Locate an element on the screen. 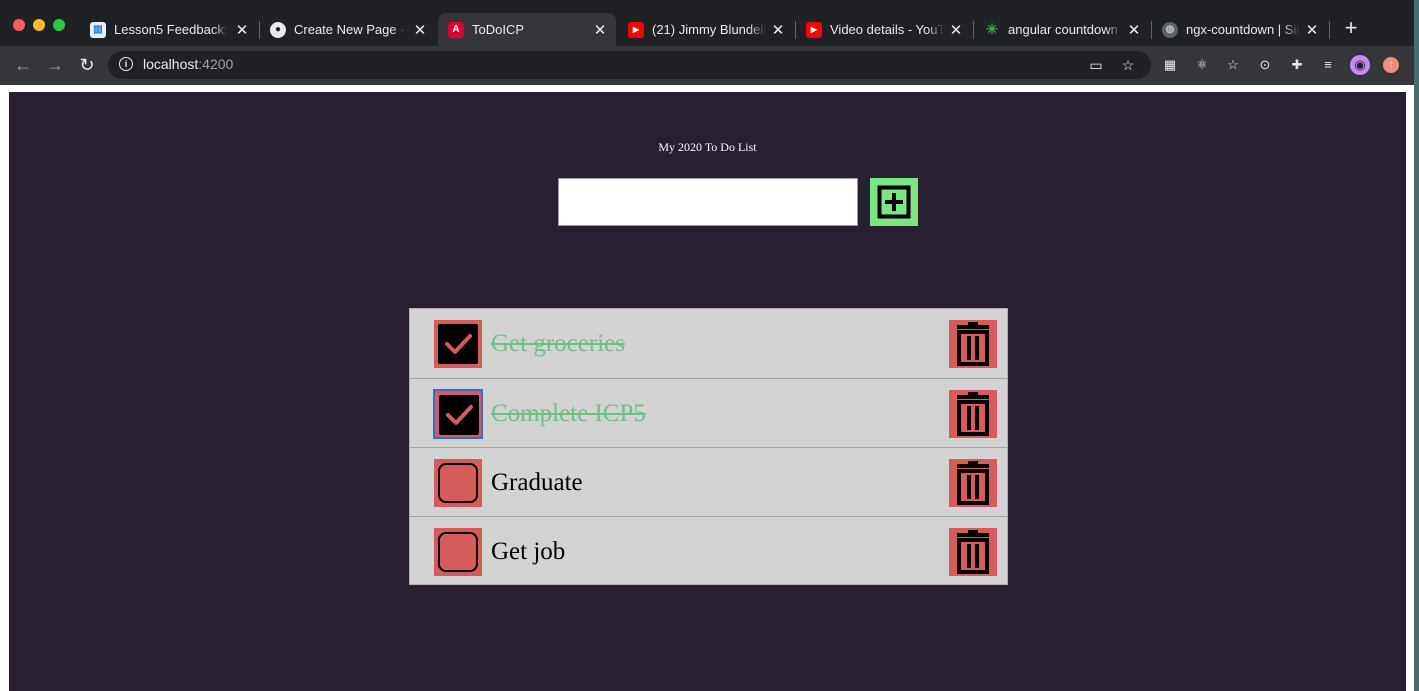 The image size is (1419, 691). forward-arrow-icon: → is located at coordinates (55, 65).